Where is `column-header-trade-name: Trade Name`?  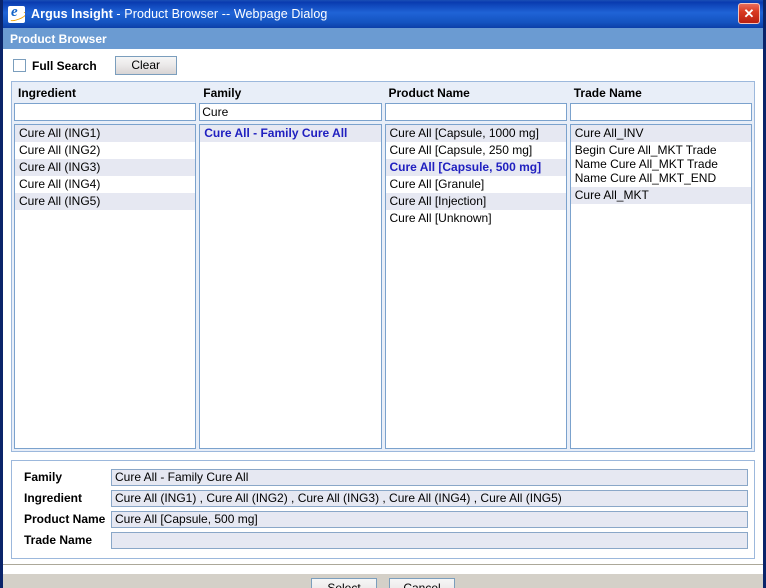 column-header-trade-name: Trade Name is located at coordinates (660, 93).